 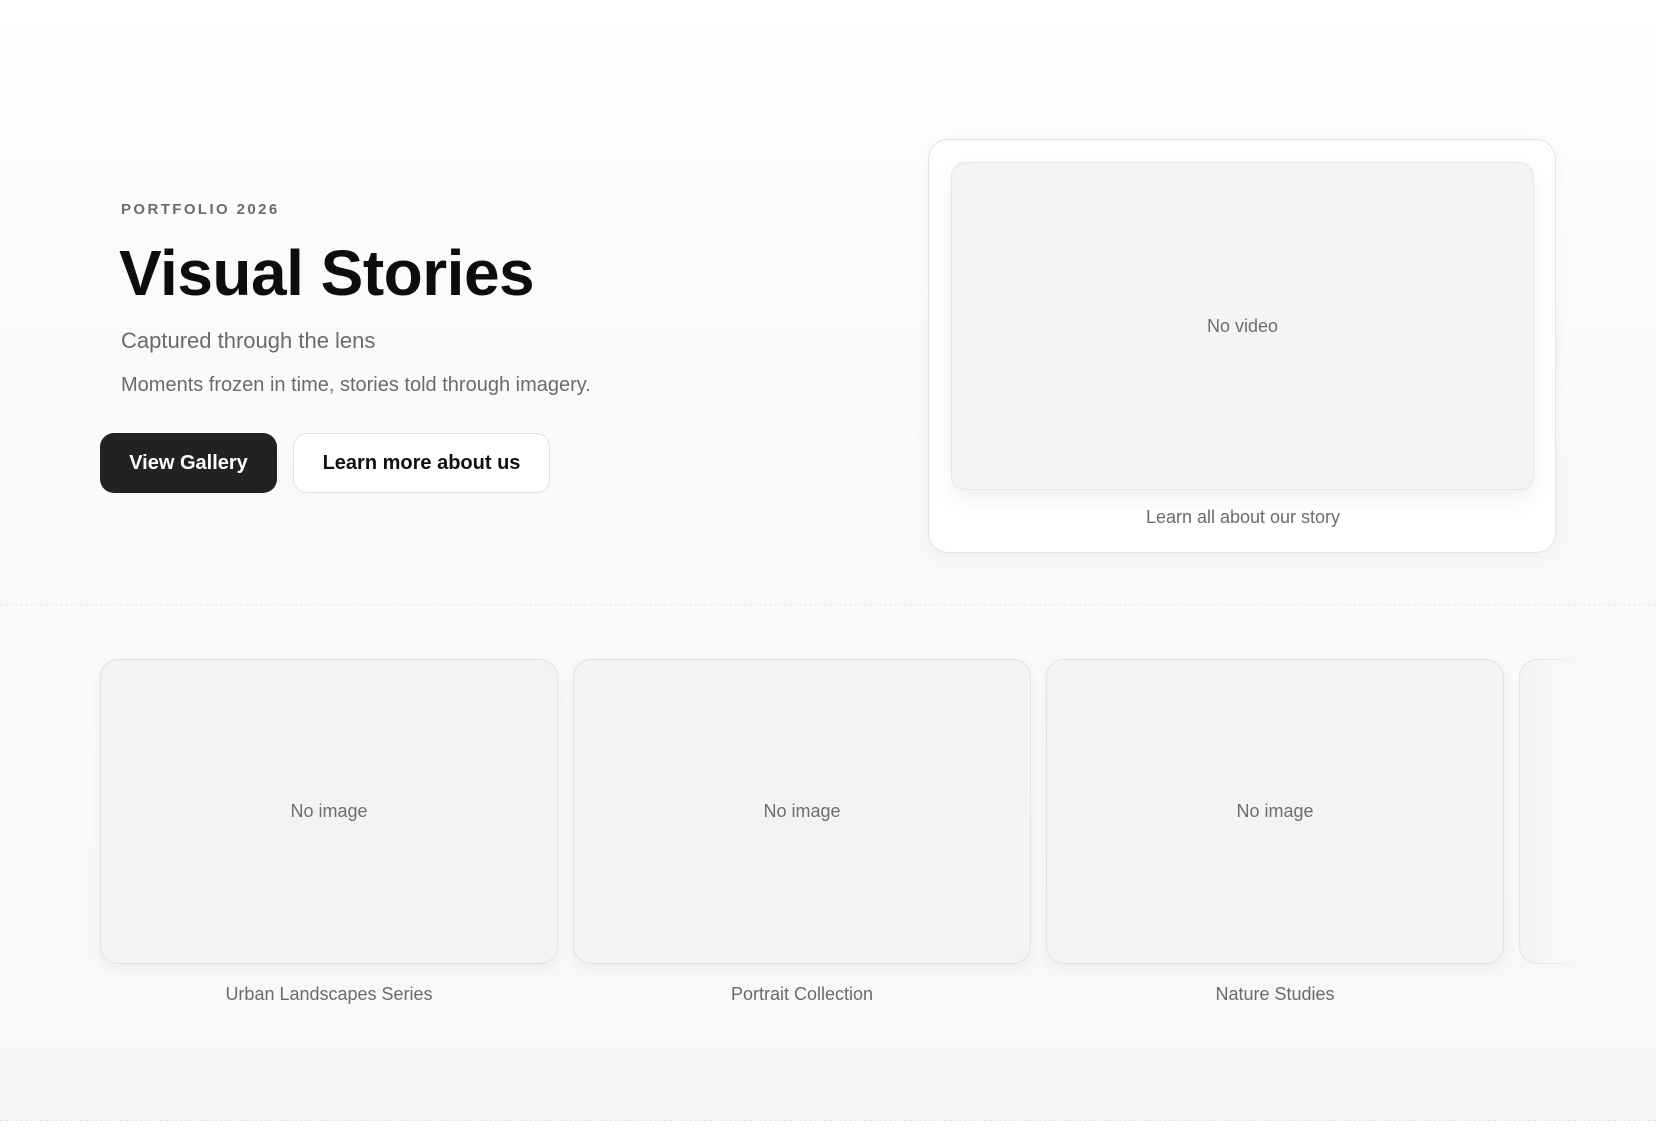 I want to click on gallery-item-portrait-collection: No image Portrait Collection, so click(x=802, y=832).